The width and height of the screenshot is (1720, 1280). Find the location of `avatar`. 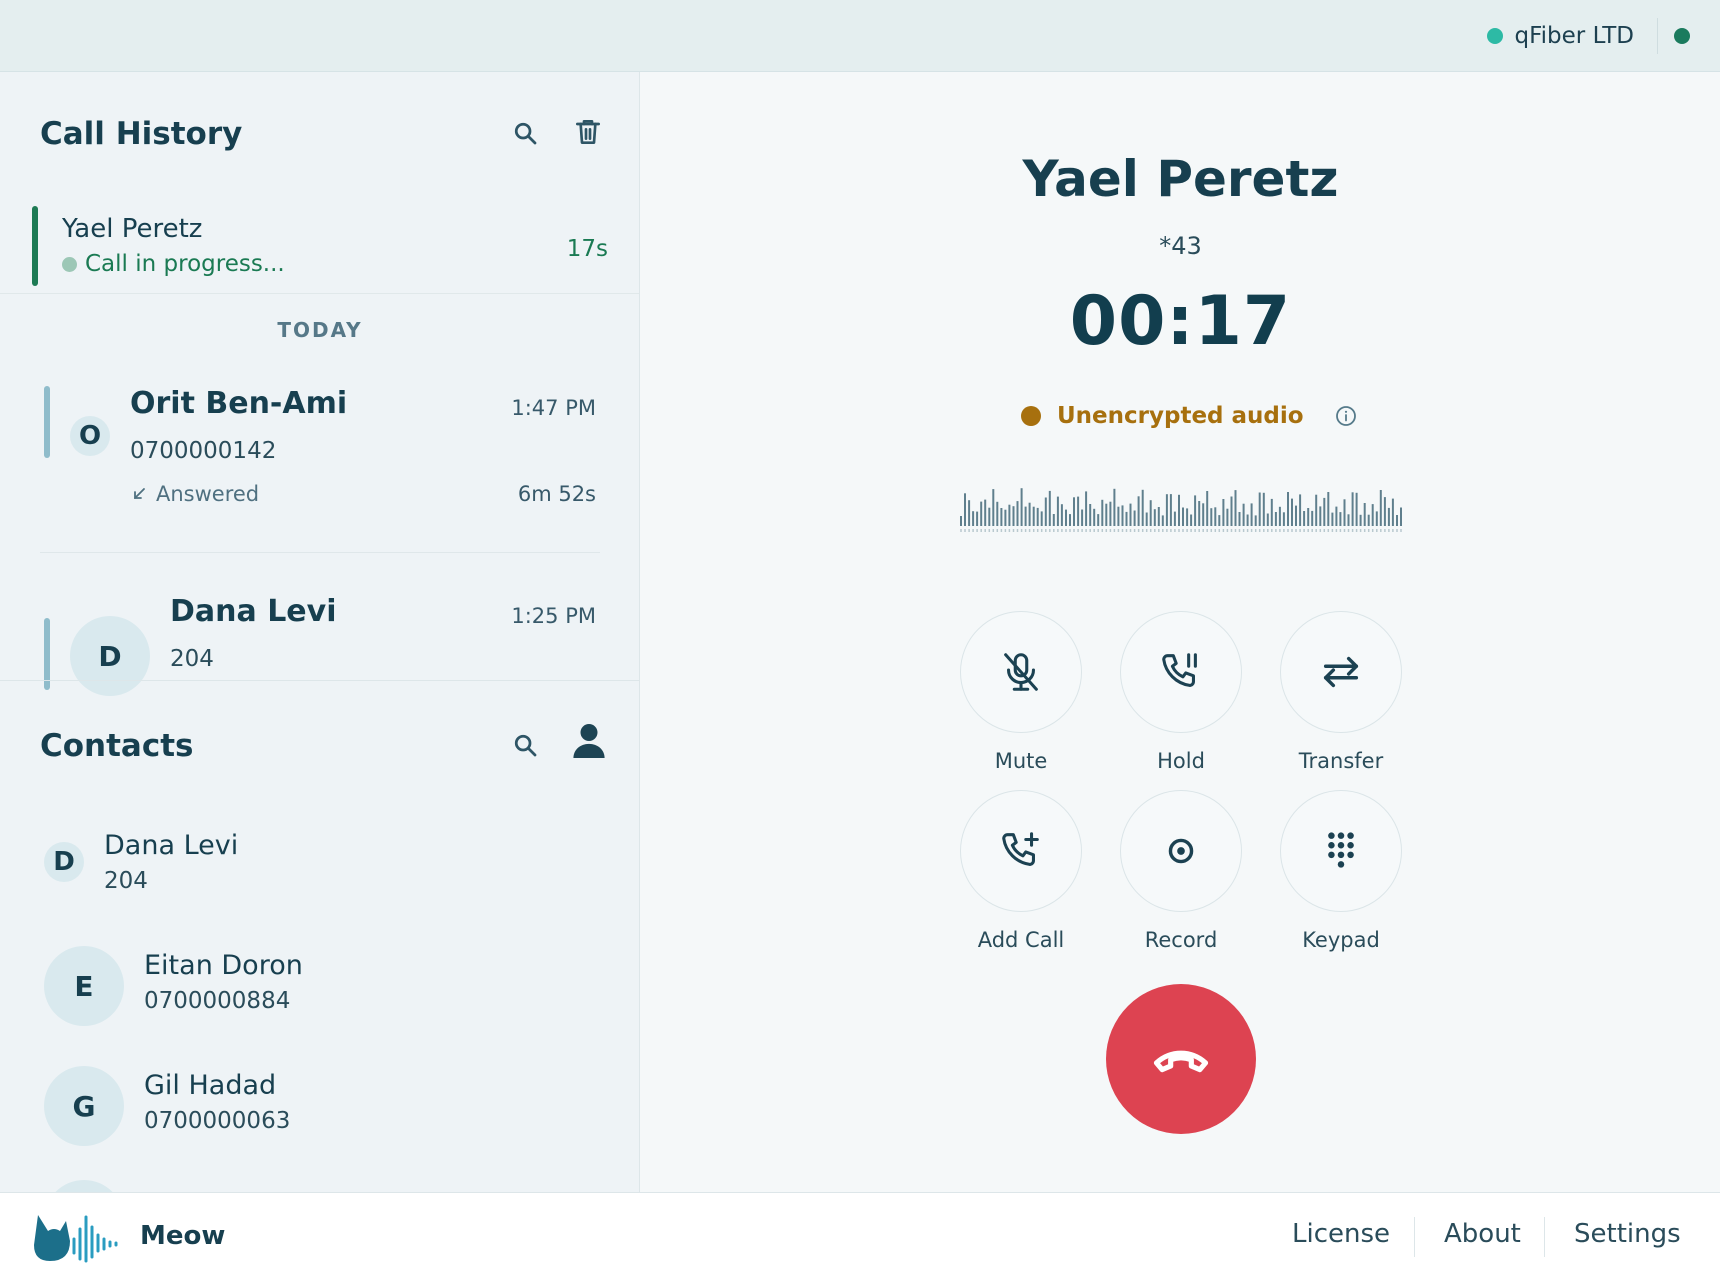

avatar is located at coordinates (84, 1186).